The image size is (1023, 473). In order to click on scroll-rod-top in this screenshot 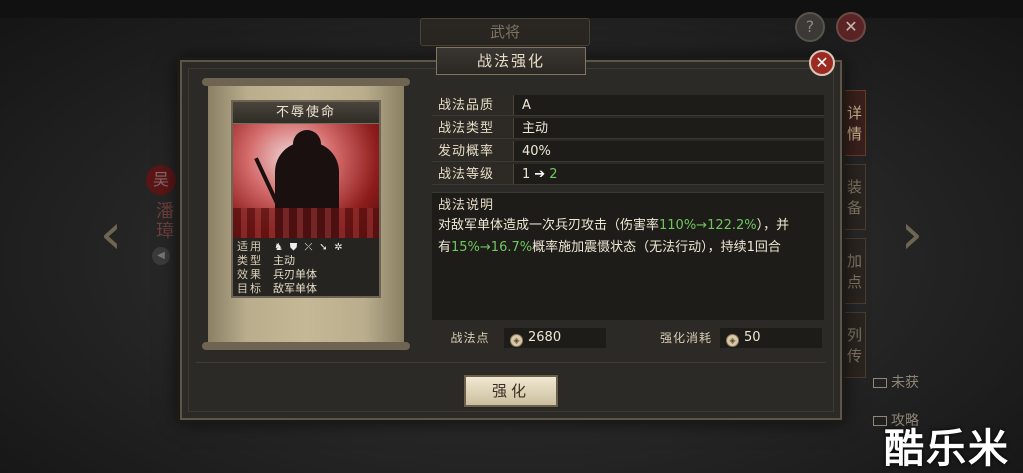, I will do `click(306, 82)`.